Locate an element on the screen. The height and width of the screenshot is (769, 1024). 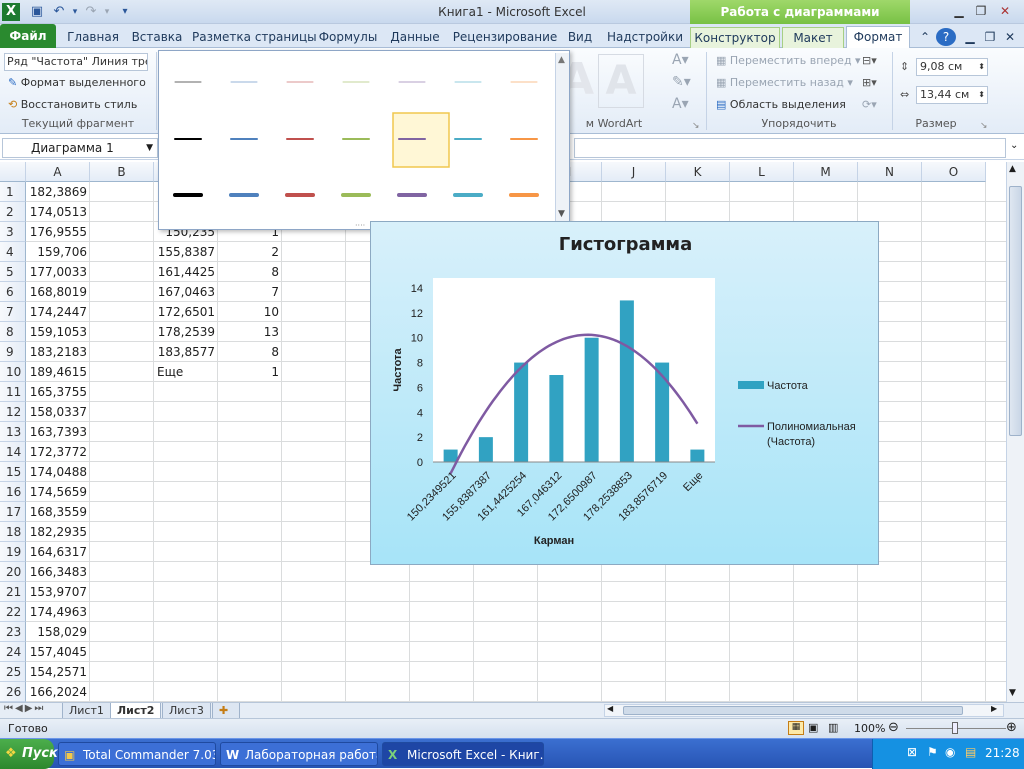
row-header: 16 is located at coordinates (13, 492).